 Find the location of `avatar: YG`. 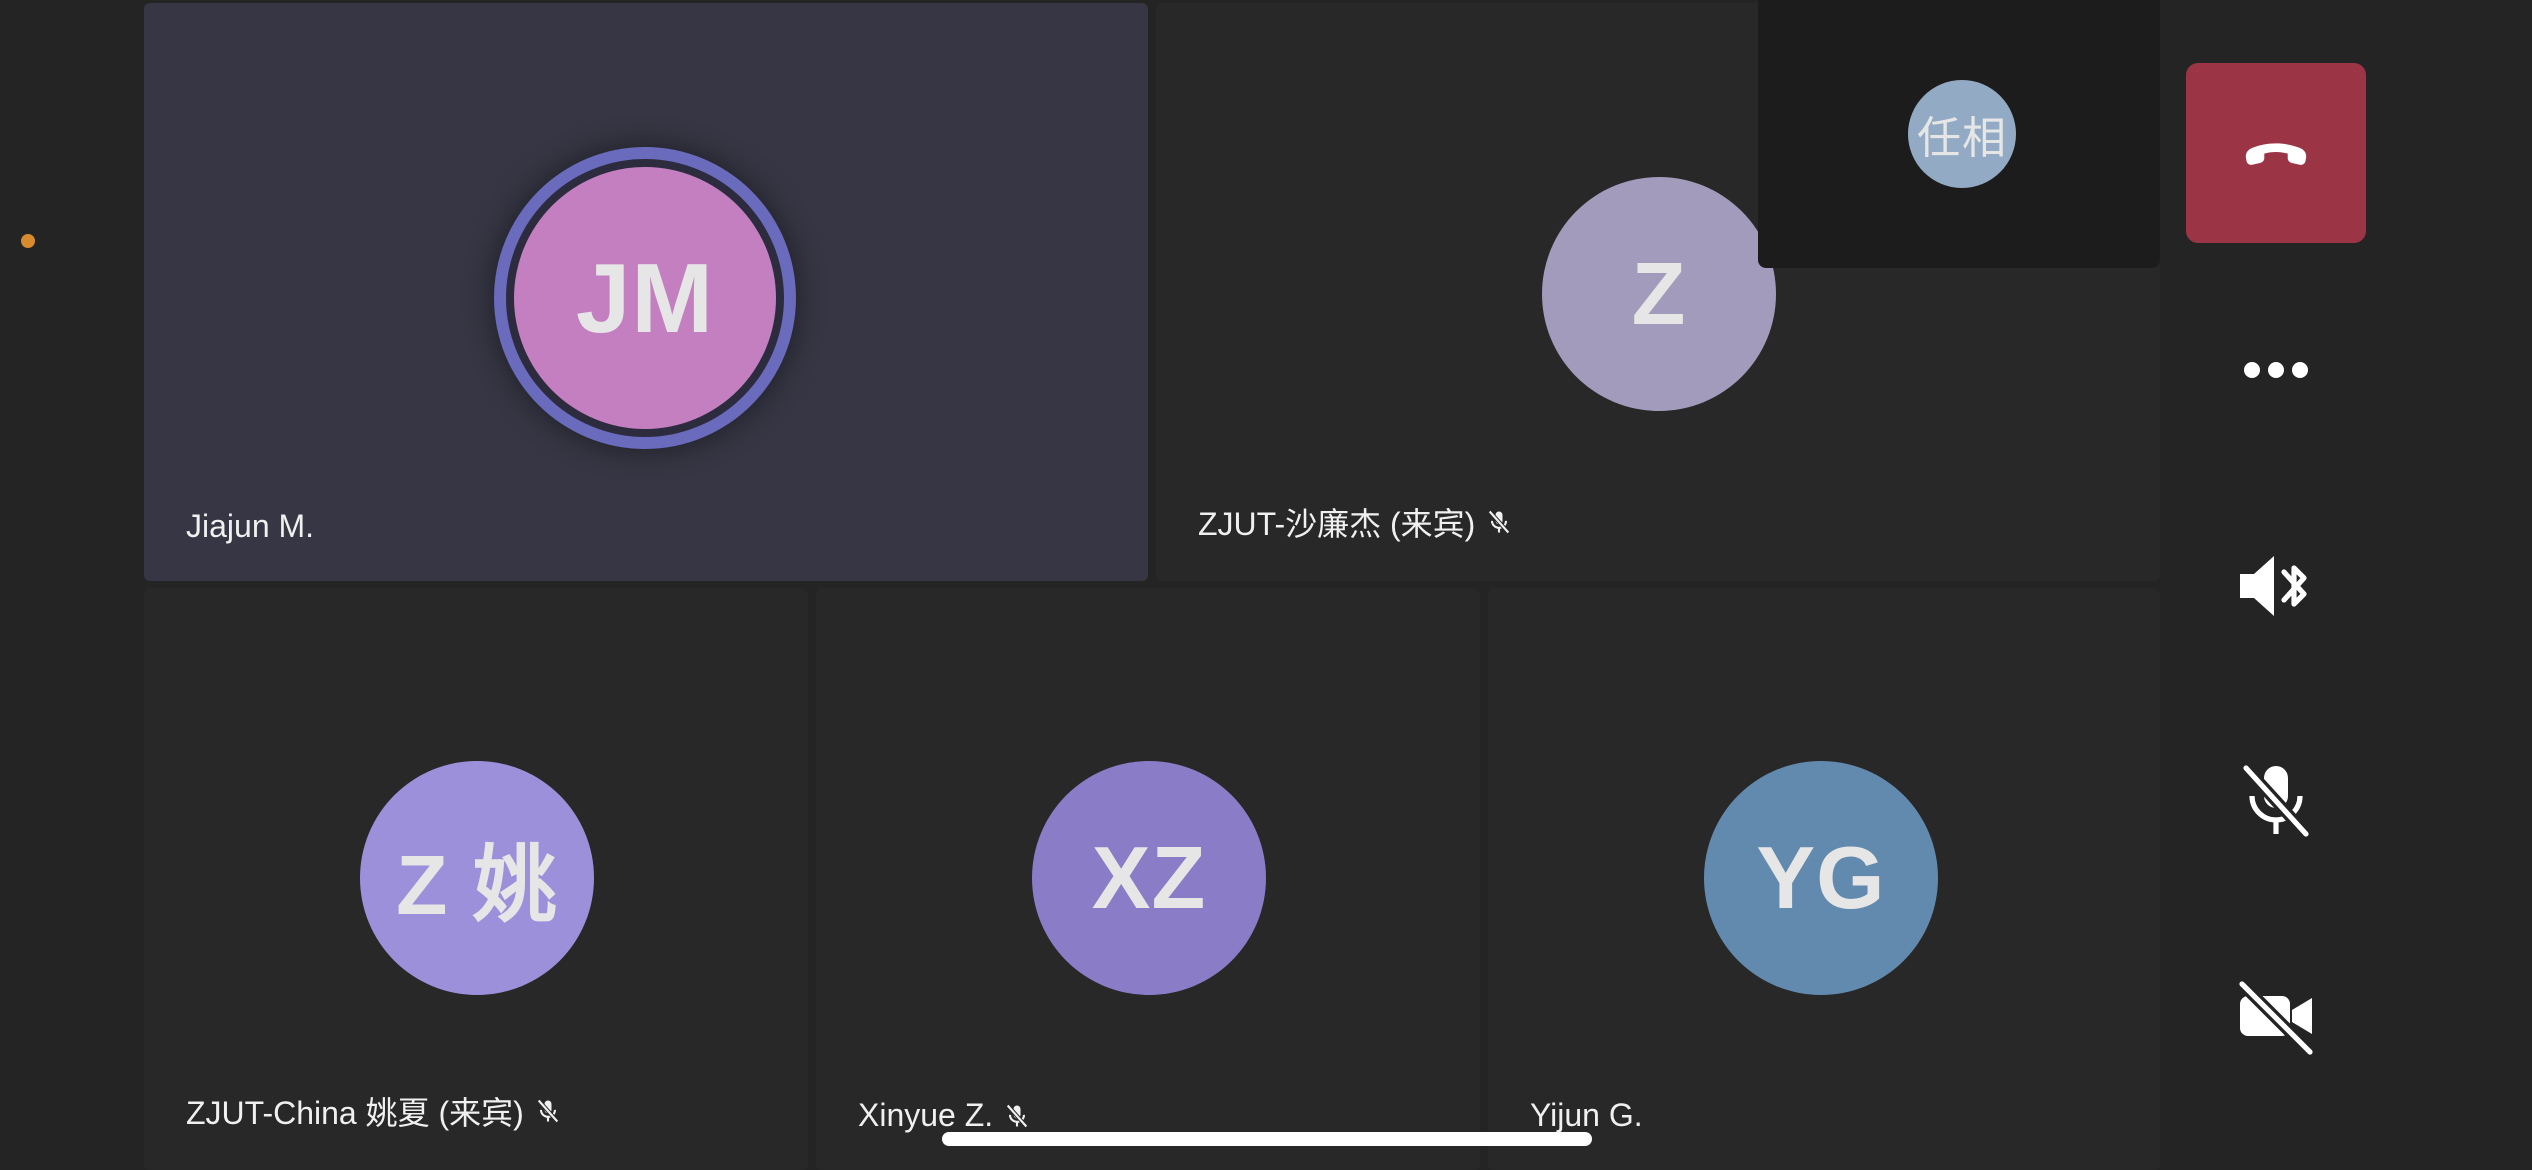

avatar: YG is located at coordinates (1821, 878).